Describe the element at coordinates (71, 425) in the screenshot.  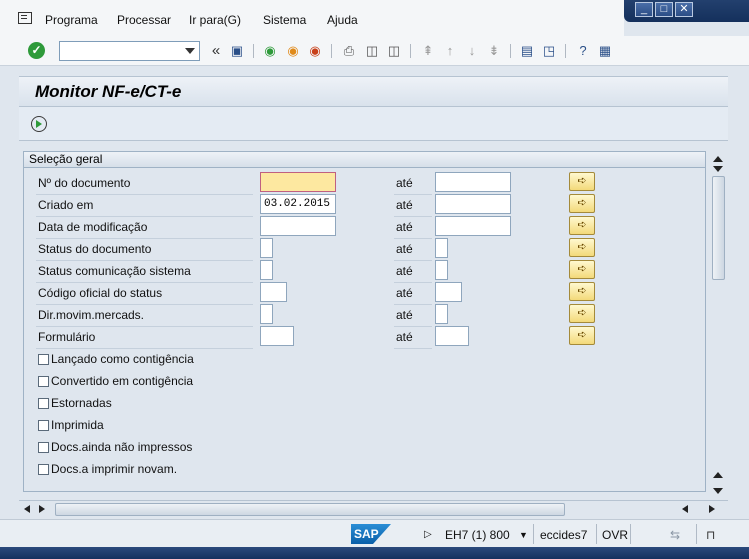
I see `checkbox-row: Imprimida` at that location.